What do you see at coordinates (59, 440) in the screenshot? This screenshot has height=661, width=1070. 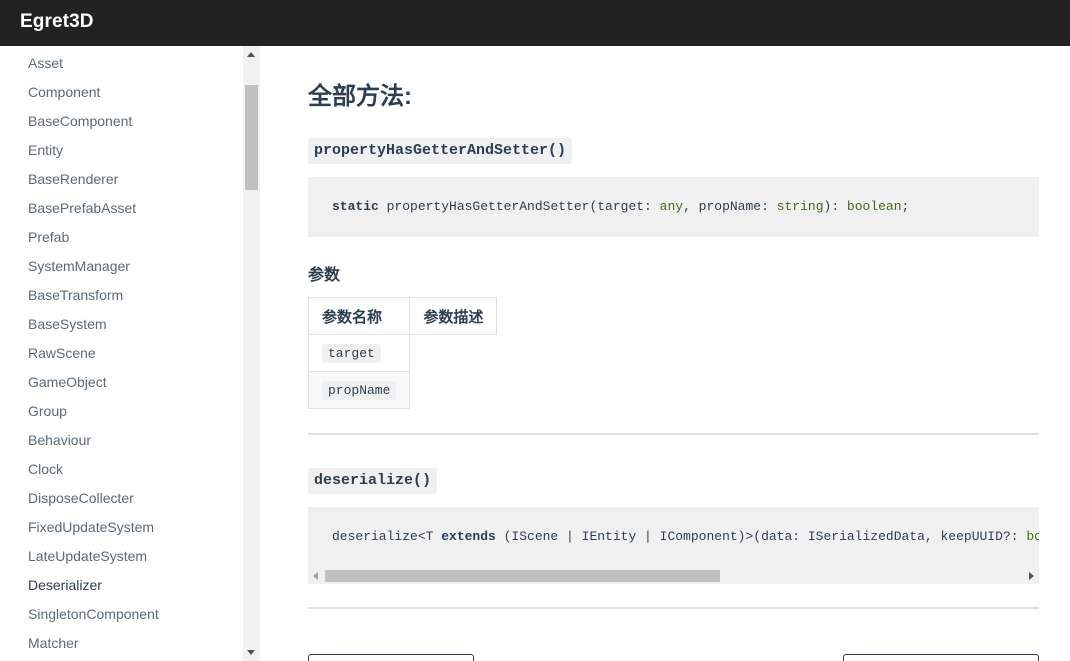 I see `sidebar-item: Behaviour` at bounding box center [59, 440].